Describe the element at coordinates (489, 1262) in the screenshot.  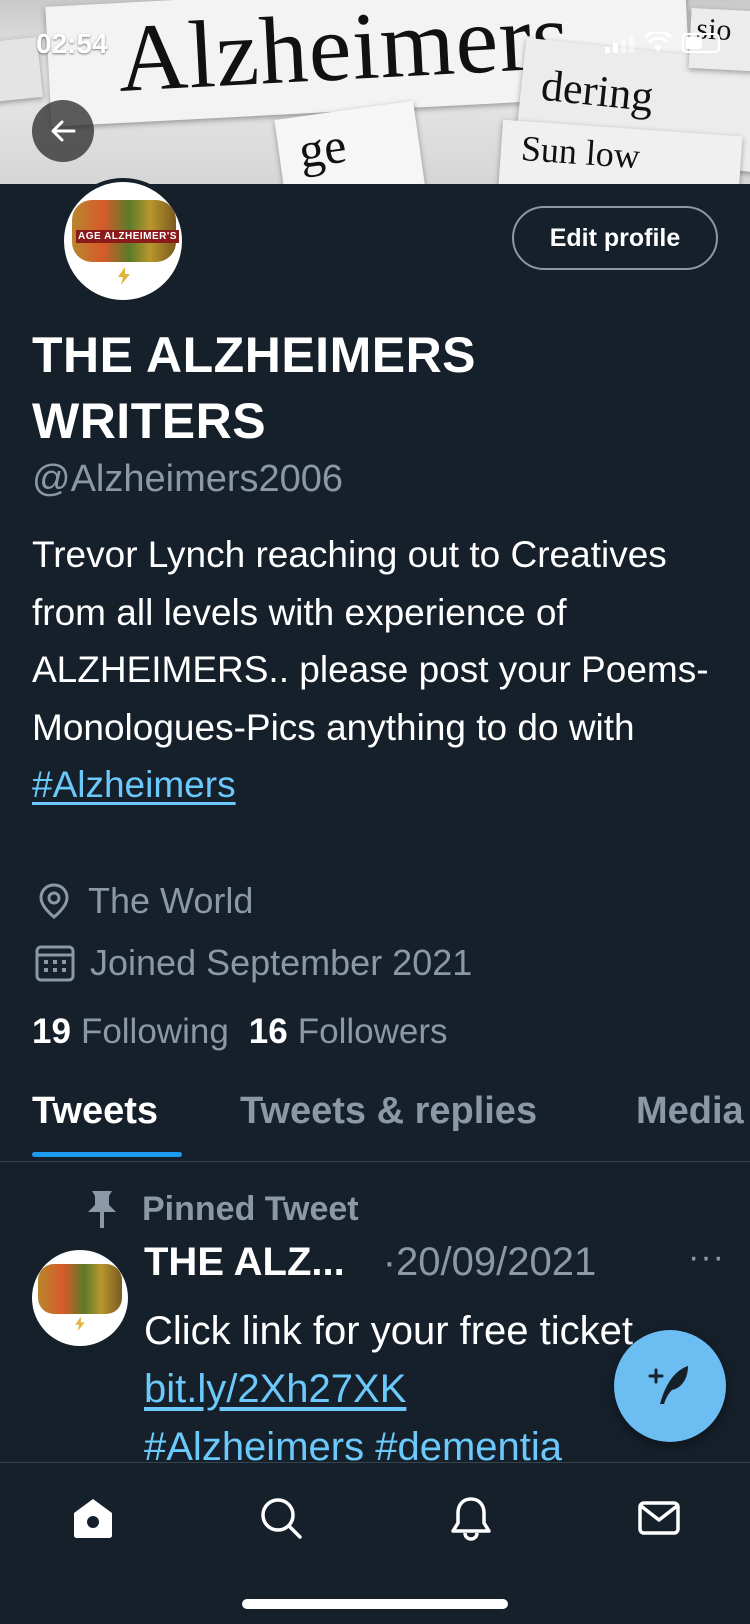
I see `tweet-date: ·20/09/2021` at that location.